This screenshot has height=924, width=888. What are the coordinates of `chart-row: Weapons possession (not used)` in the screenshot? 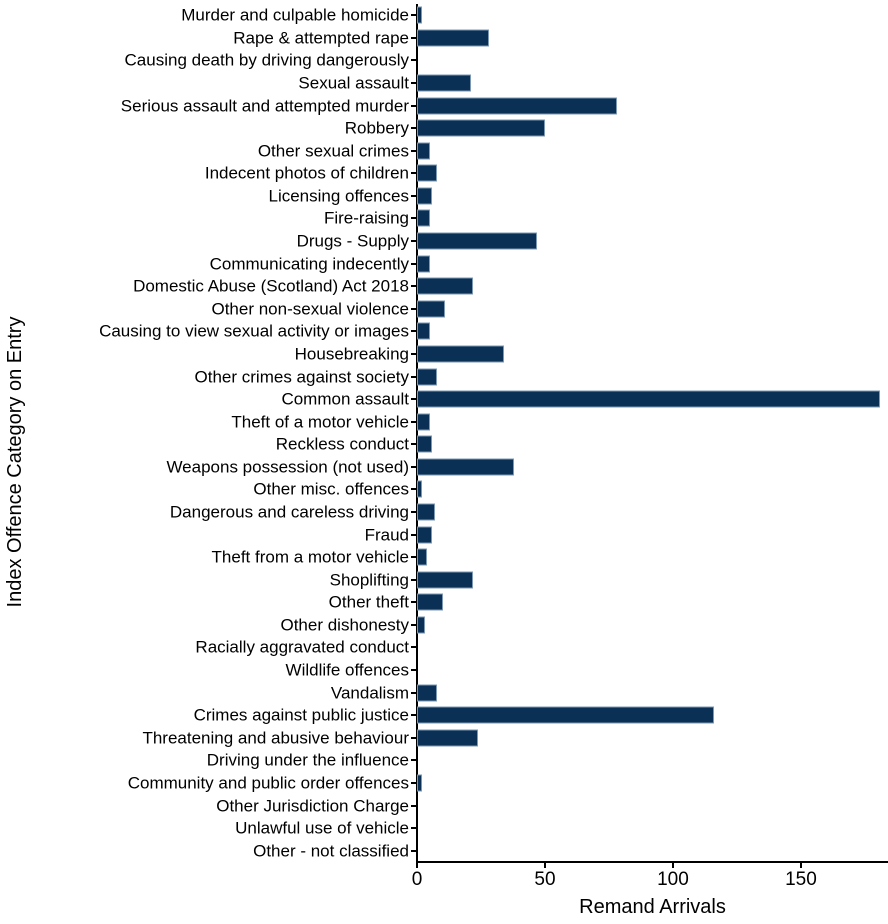 It's located at (527, 467).